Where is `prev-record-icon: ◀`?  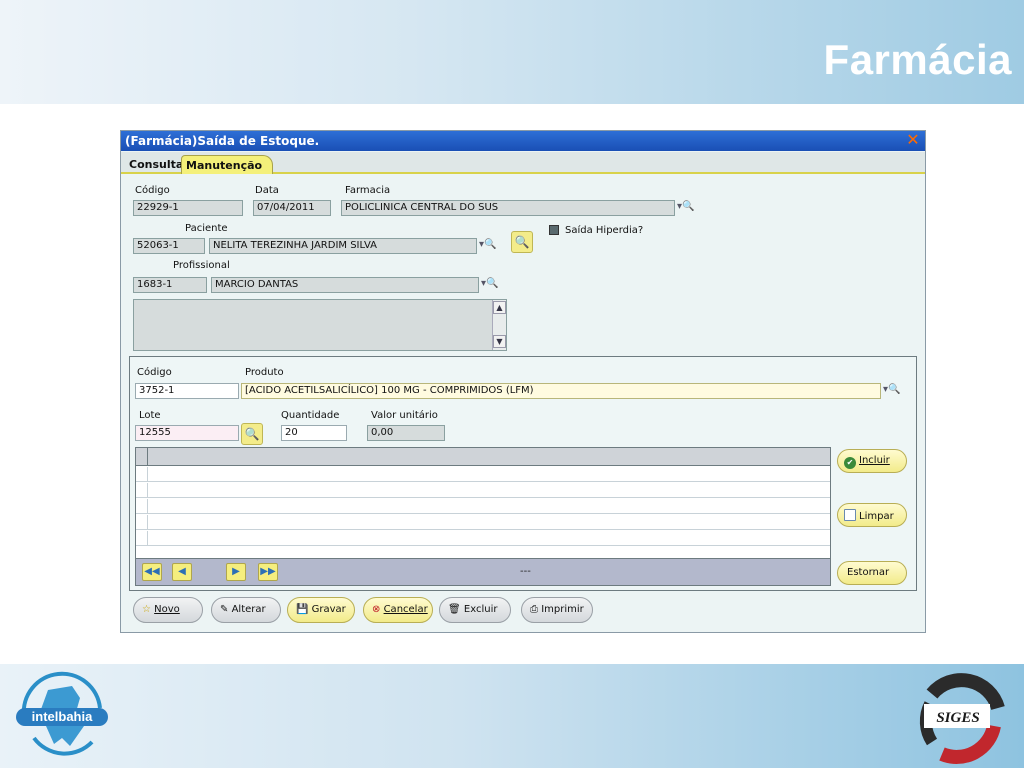 prev-record-icon: ◀ is located at coordinates (182, 572).